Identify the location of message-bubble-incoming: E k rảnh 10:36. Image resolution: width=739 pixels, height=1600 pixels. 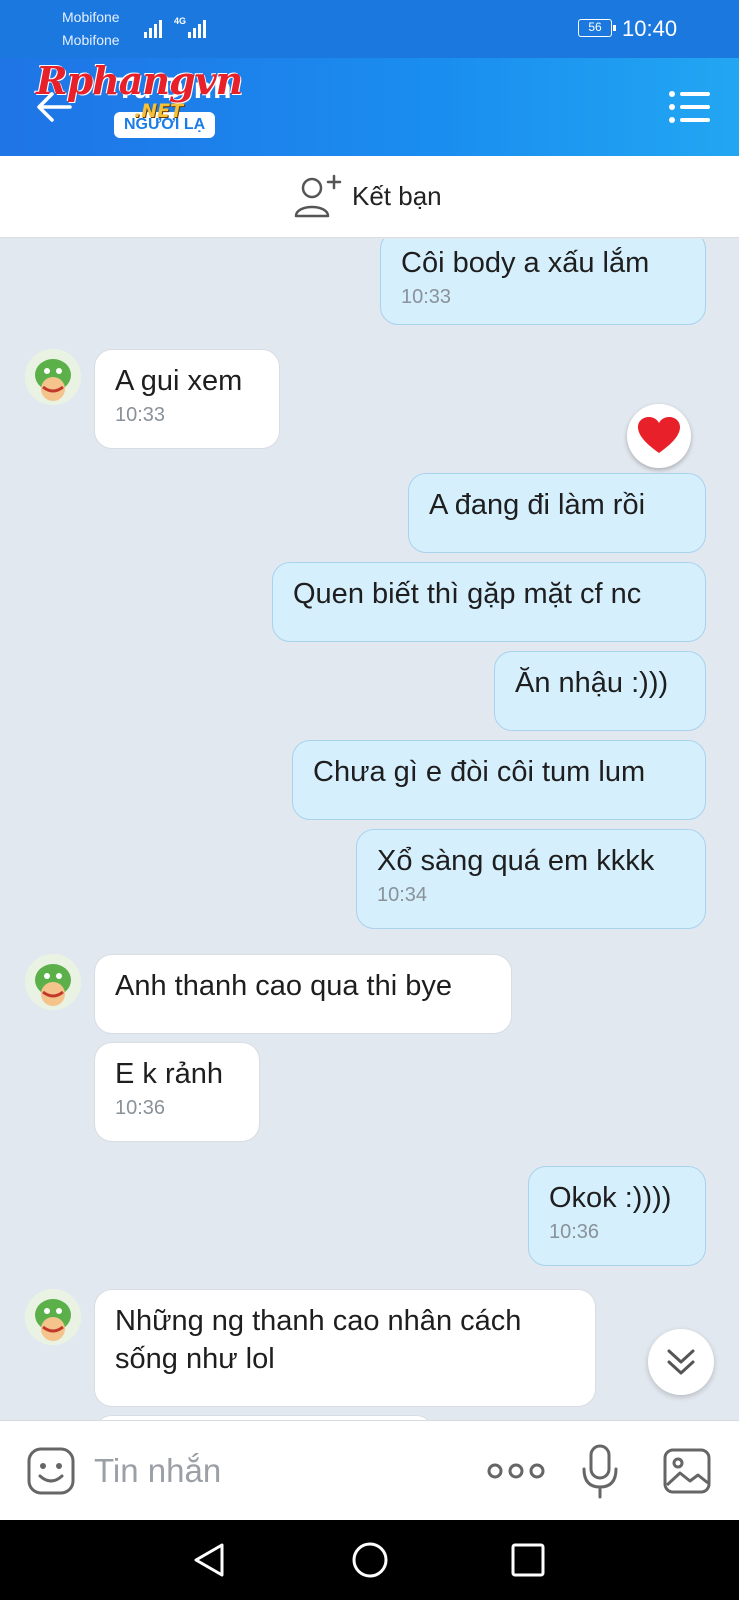
(177, 1092).